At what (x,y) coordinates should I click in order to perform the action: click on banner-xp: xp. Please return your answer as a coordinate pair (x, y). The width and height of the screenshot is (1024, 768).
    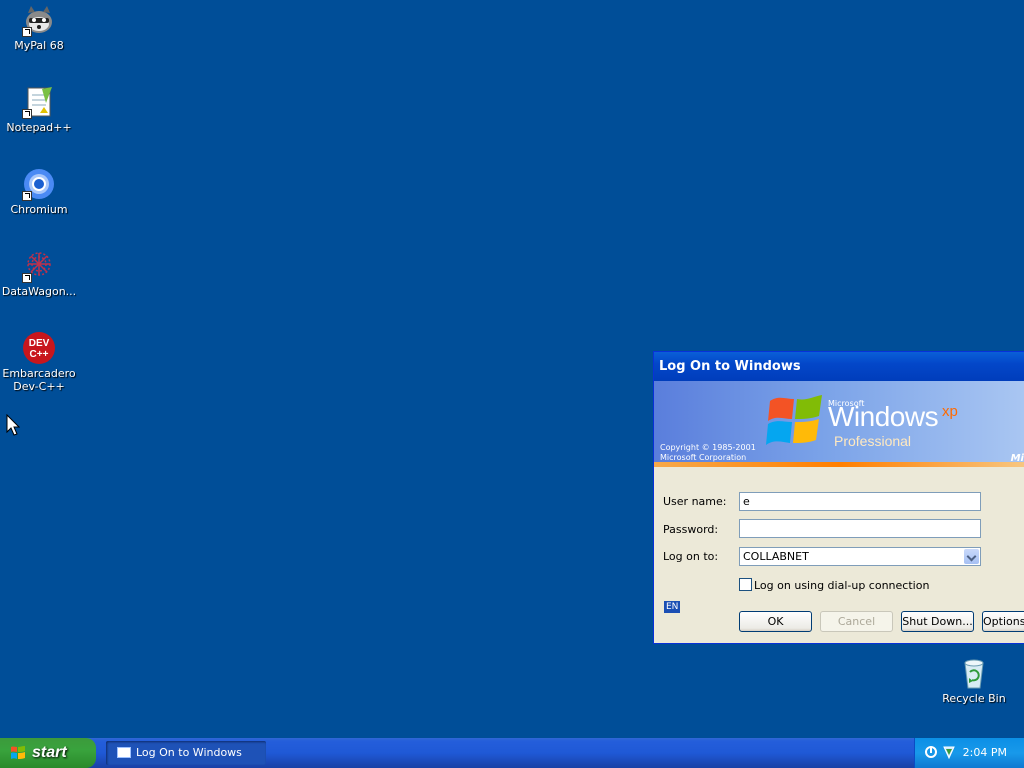
    Looking at the image, I should click on (950, 411).